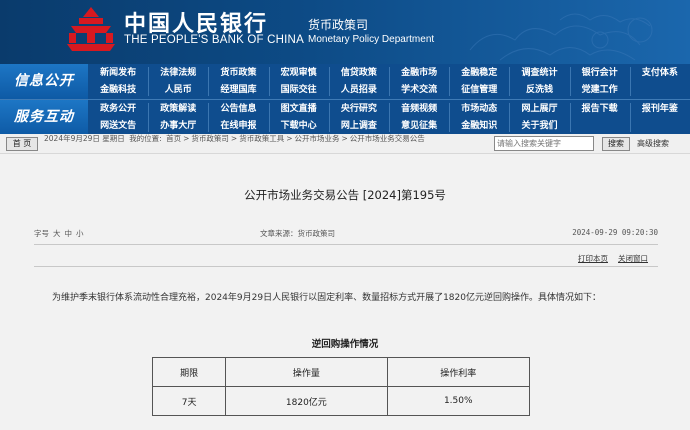 Image resolution: width=690 pixels, height=430 pixels. I want to click on breadcrumb-link: 货币政策司, so click(210, 138).